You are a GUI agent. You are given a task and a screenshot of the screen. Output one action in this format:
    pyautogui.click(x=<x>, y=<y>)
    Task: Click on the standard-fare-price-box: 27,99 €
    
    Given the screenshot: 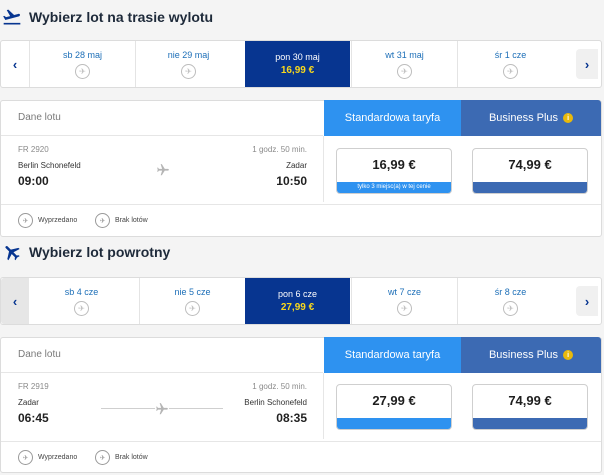 What is the action you would take?
    pyautogui.click(x=394, y=407)
    